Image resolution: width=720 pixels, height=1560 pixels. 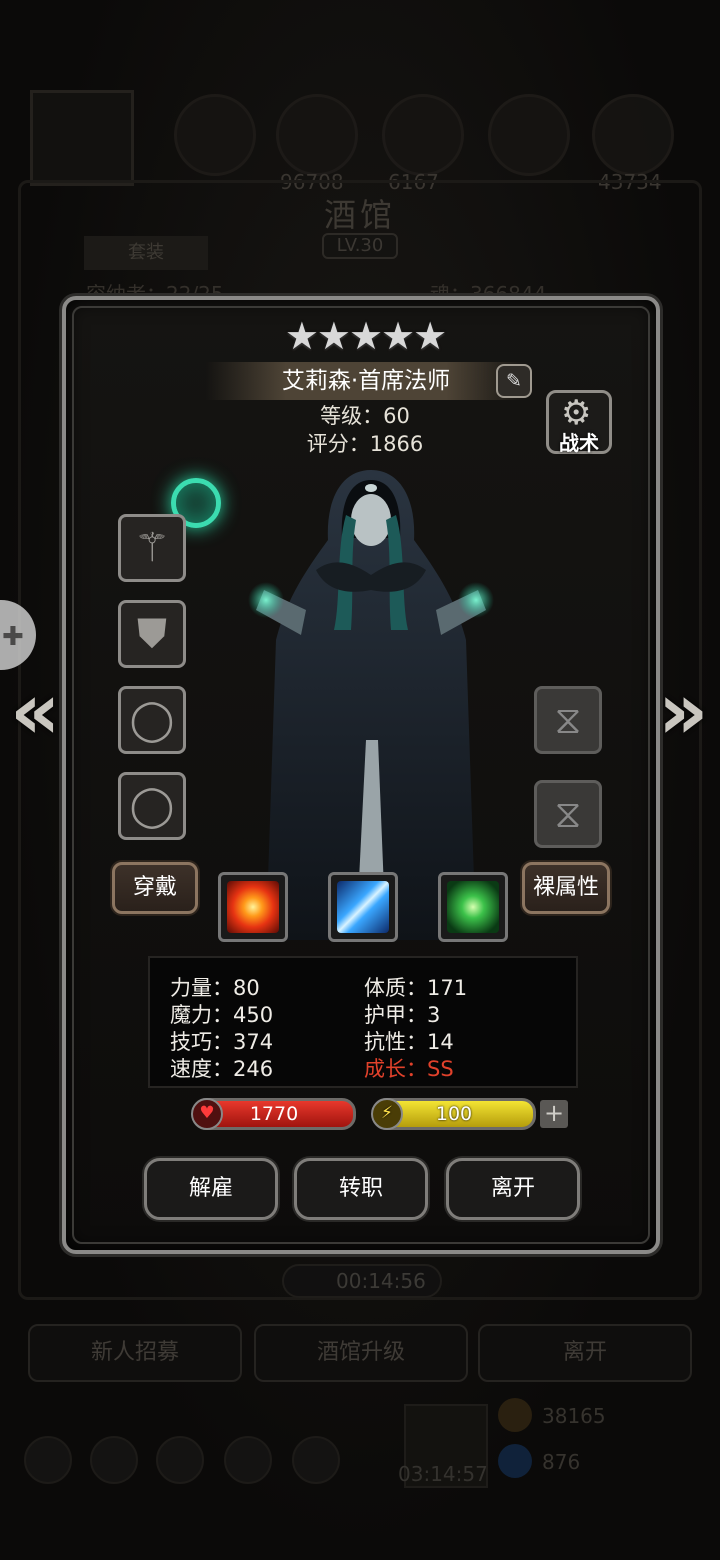 What do you see at coordinates (222, 1015) in the screenshot?
I see `stat-magic: 魔力：450` at bounding box center [222, 1015].